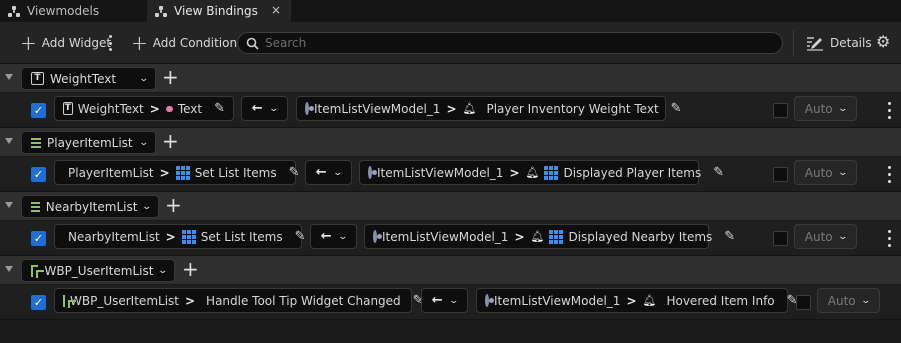 The image size is (901, 343). What do you see at coordinates (63, 11) in the screenshot?
I see `tab-viewmodels-label: Viewmodels` at bounding box center [63, 11].